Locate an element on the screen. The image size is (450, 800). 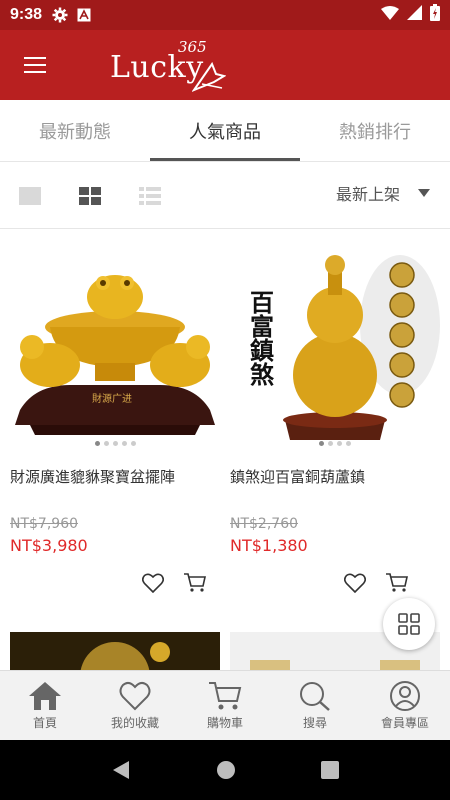
status-time: 9:38 is located at coordinates (26, 14).